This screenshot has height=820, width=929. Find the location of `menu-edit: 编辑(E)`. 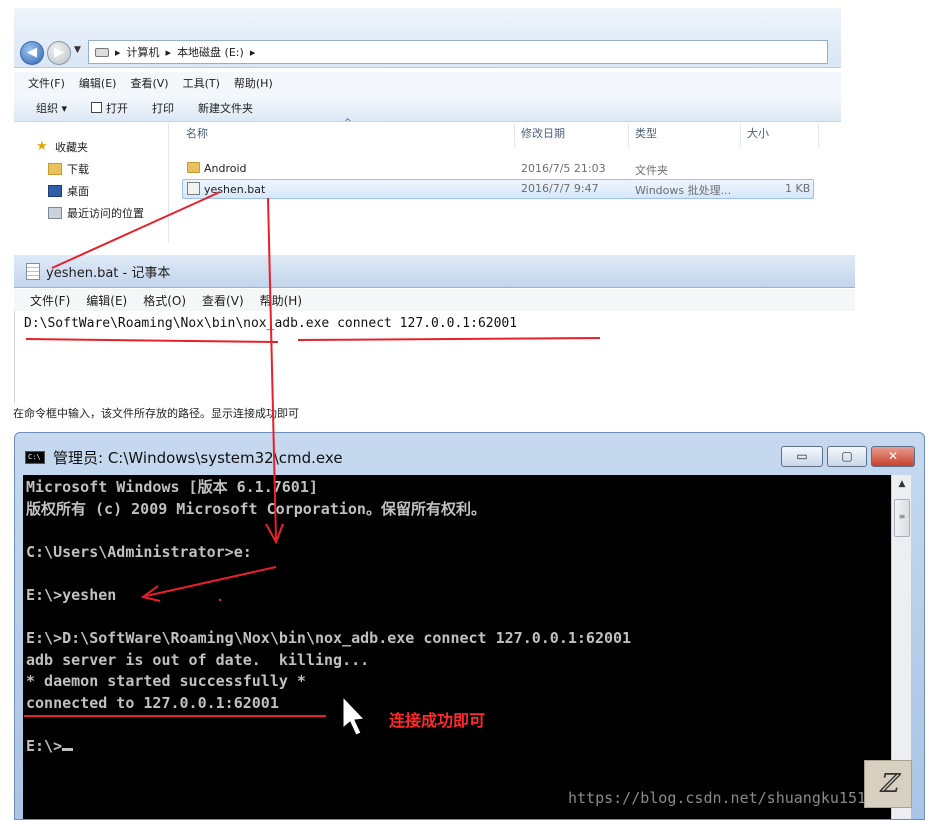

menu-edit: 编辑(E) is located at coordinates (98, 83).